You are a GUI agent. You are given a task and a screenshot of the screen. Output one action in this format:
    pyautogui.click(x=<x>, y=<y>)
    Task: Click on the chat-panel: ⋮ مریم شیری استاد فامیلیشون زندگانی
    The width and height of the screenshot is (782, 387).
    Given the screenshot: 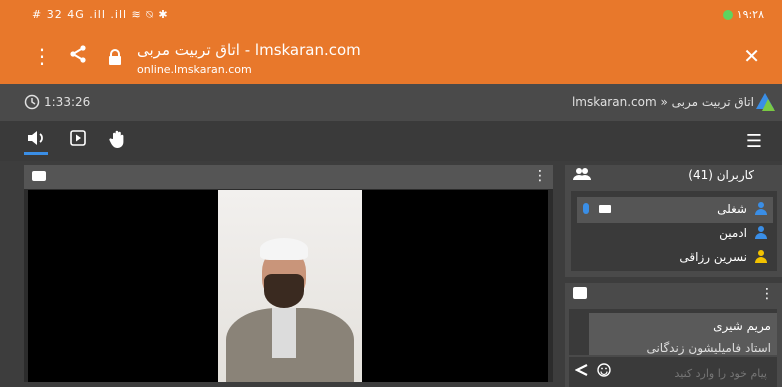 What is the action you would take?
    pyautogui.click(x=673, y=335)
    